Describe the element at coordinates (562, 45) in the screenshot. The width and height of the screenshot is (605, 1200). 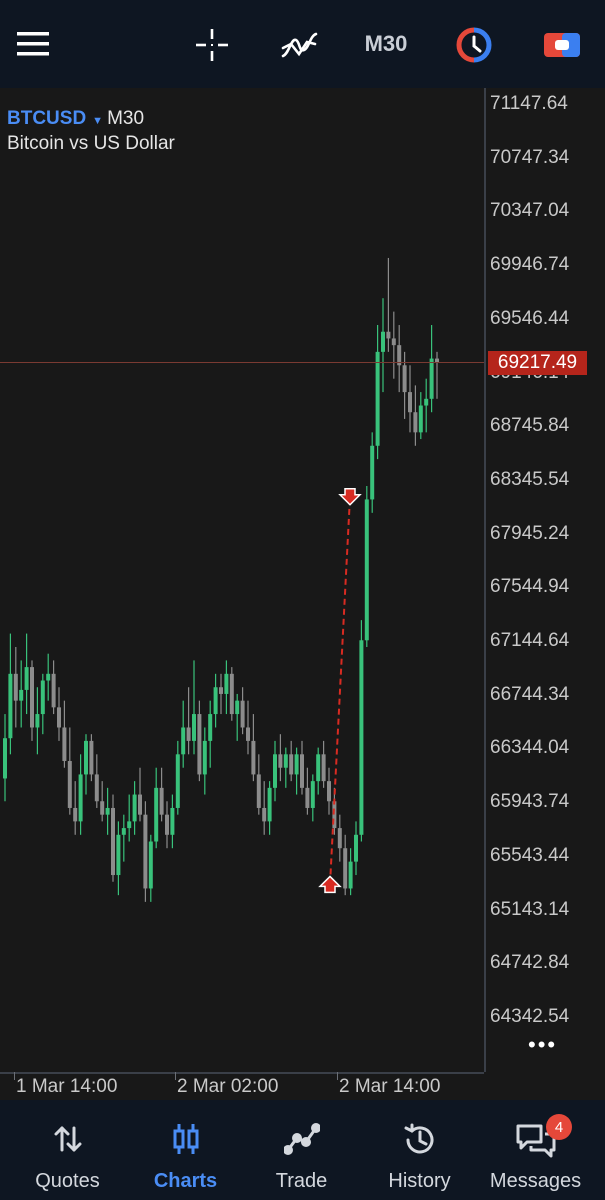
I see `trade-panel-icon` at that location.